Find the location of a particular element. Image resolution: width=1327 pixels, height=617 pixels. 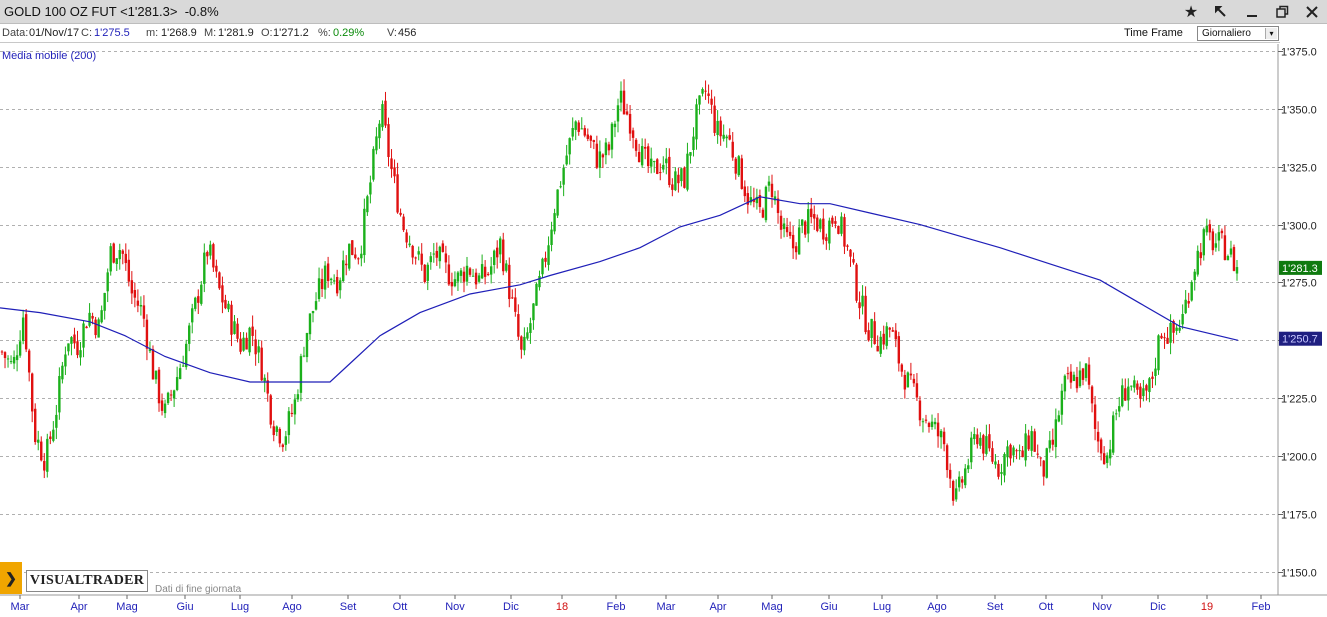

y-tick-label: 1'225.0 is located at coordinates (1299, 400).